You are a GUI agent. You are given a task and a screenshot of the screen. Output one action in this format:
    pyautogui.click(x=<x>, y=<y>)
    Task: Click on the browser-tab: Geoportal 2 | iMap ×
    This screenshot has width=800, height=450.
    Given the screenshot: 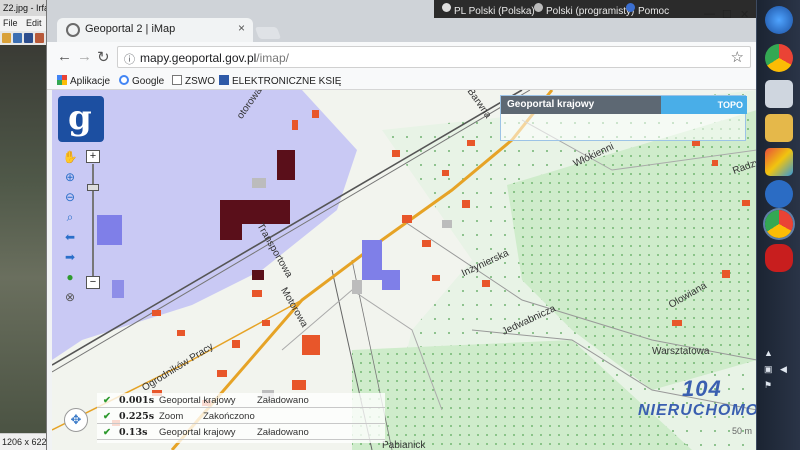 What is the action you would take?
    pyautogui.click(x=155, y=30)
    